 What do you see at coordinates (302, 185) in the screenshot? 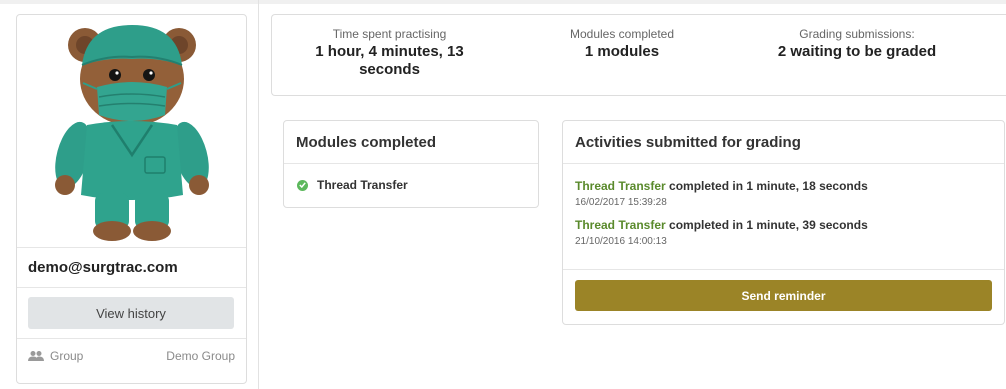
I see `check-circle-icon` at bounding box center [302, 185].